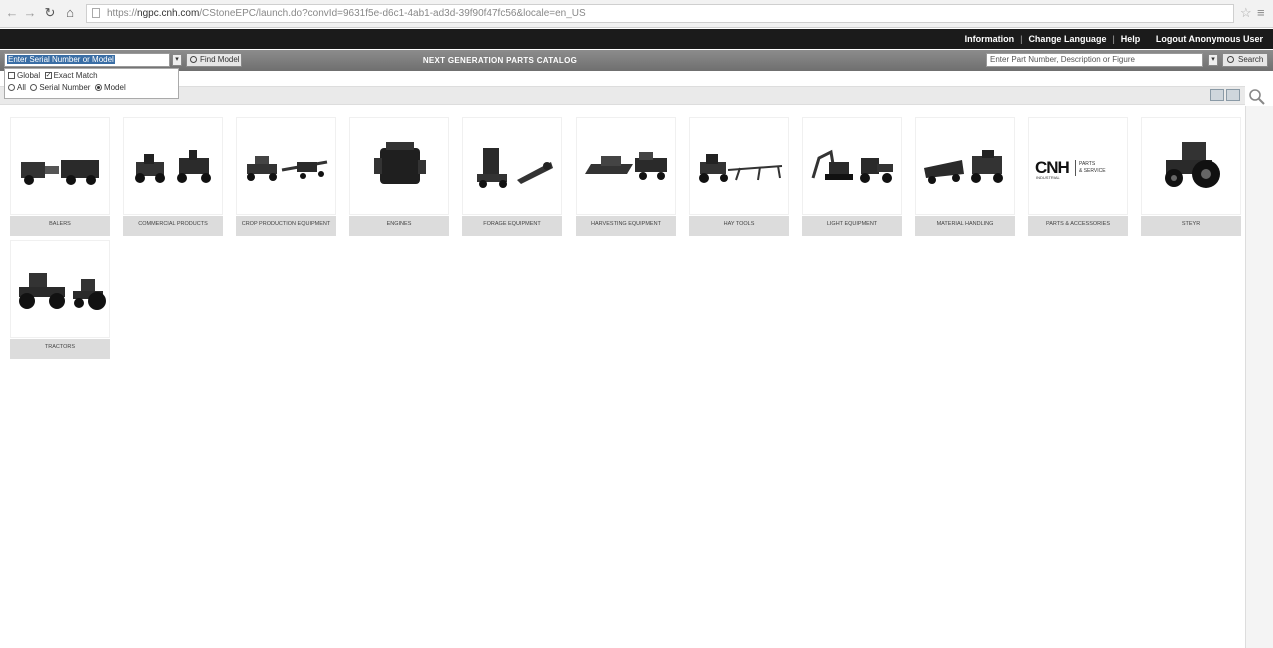 This screenshot has width=1273, height=648. I want to click on tractor-icon, so click(1192, 165).